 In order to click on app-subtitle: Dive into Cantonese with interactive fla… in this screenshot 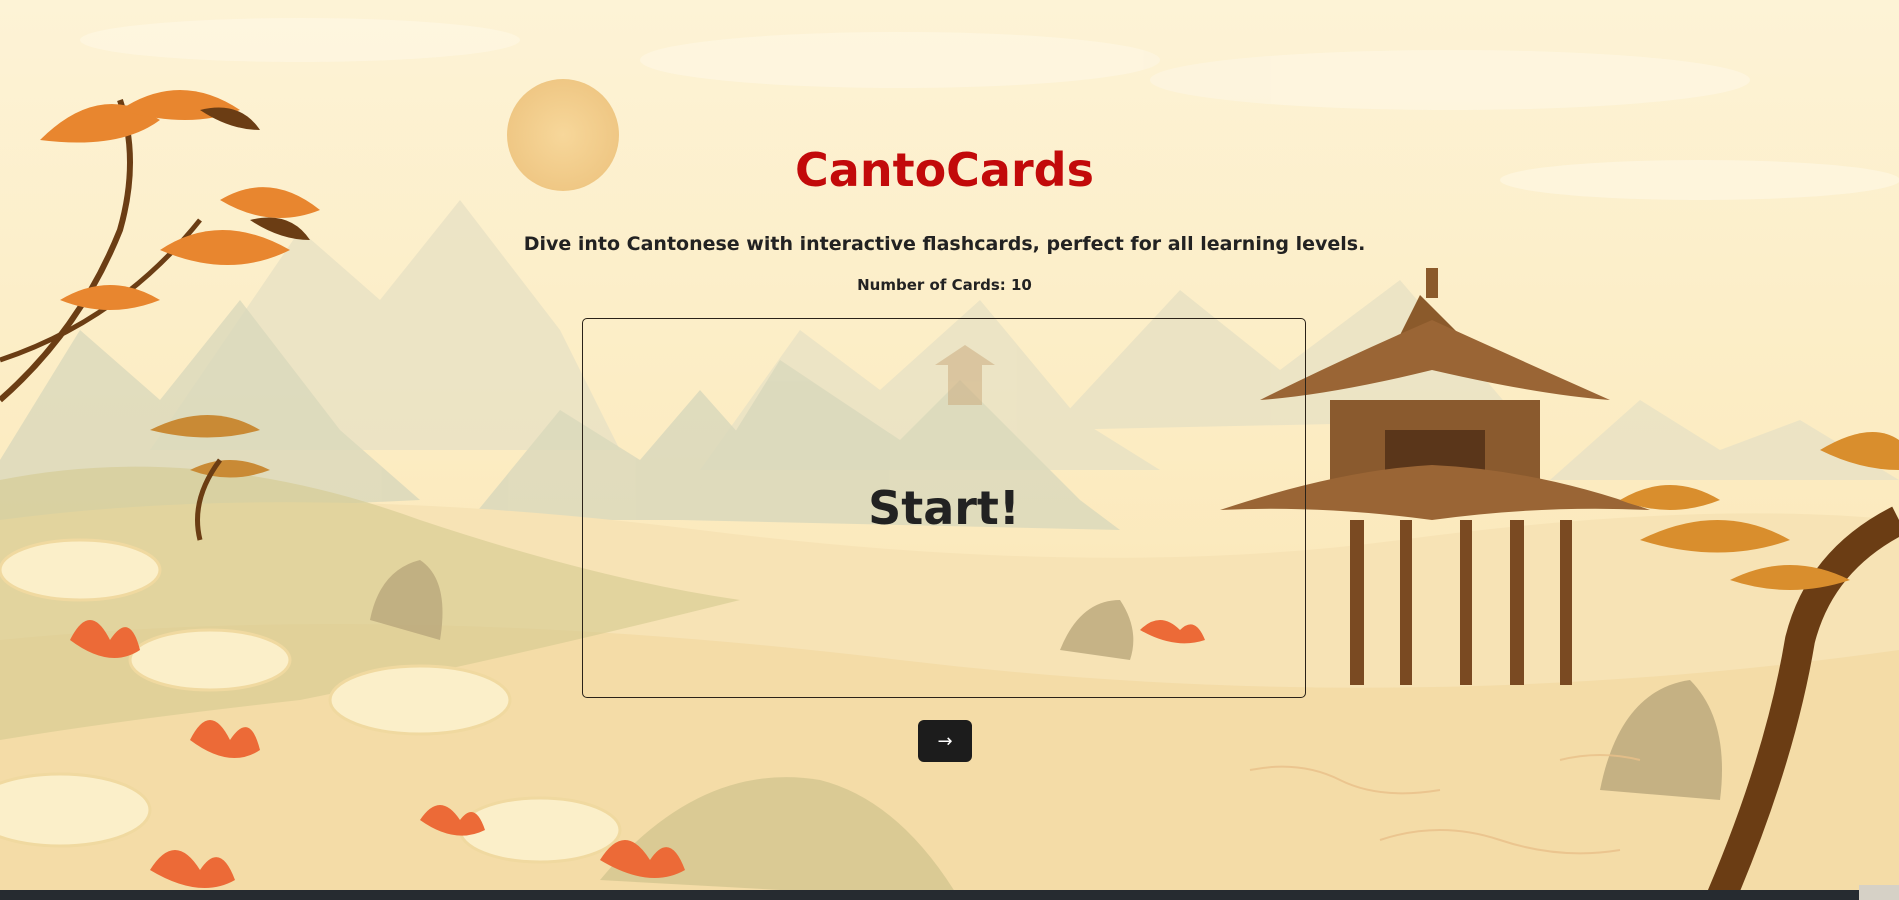, I will do `click(944, 244)`.